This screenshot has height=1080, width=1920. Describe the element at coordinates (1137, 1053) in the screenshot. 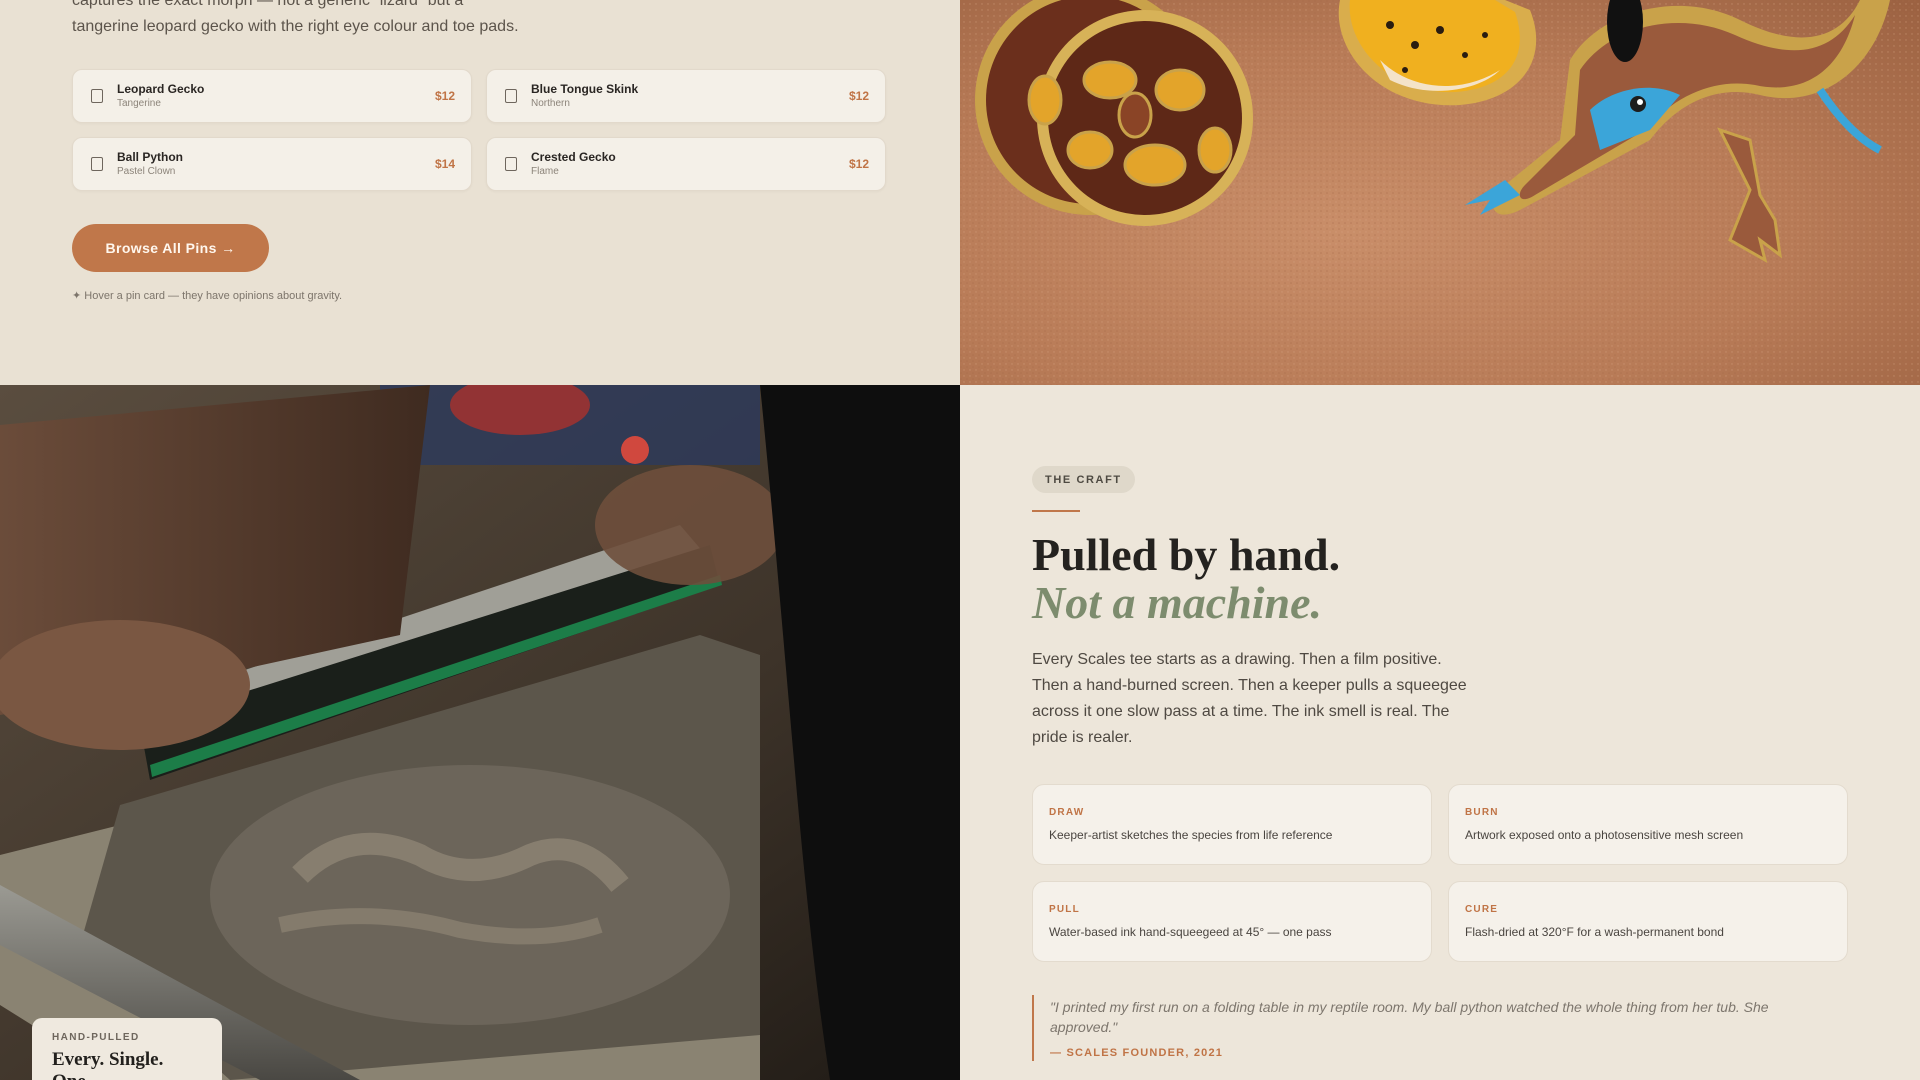

I see `quote-citation: — SCALES FOUNDER, 2021` at that location.